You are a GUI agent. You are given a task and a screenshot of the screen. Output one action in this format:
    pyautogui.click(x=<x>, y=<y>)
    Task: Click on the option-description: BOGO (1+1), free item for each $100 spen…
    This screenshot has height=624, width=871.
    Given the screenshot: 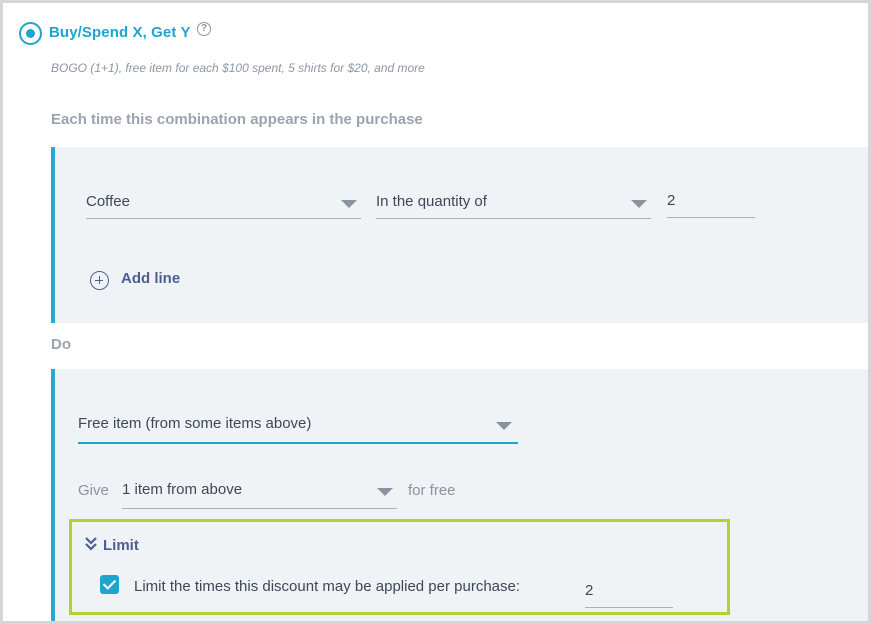 What is the action you would take?
    pyautogui.click(x=238, y=68)
    